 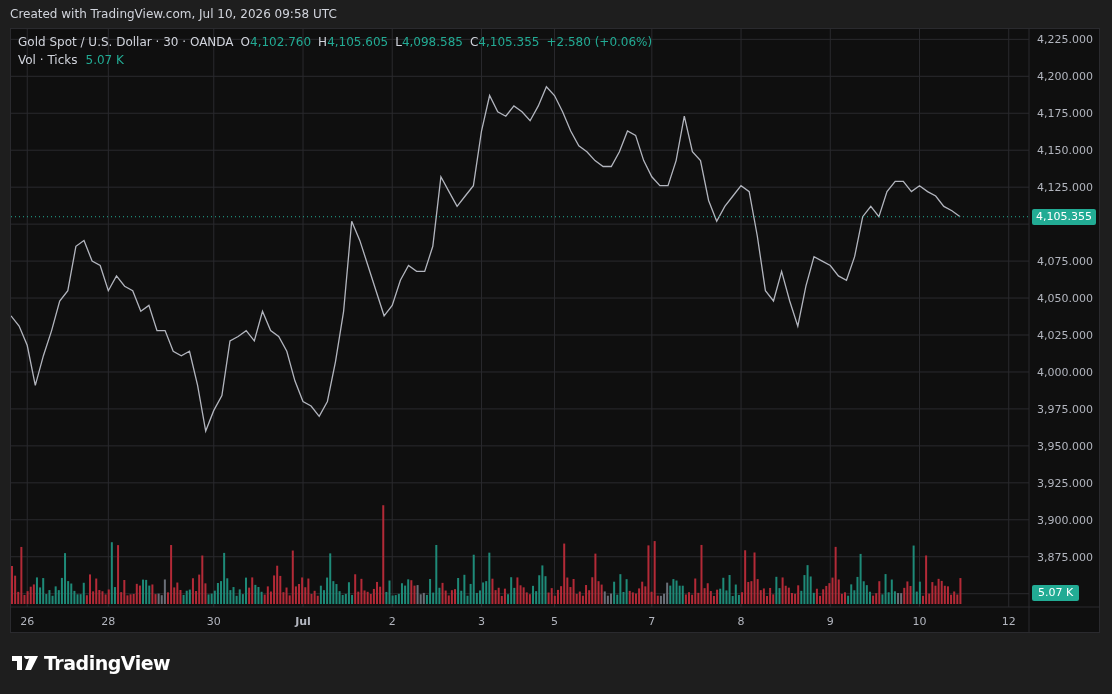 I want to click on brand-name: TradingView, so click(x=107, y=663).